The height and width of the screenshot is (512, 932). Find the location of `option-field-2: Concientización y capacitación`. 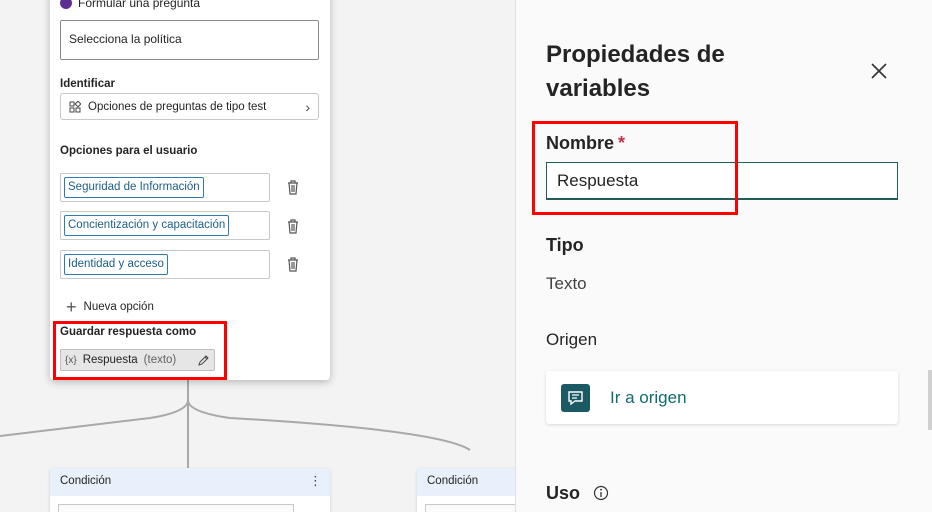

option-field-2: Concientización y capacitación is located at coordinates (165, 225).